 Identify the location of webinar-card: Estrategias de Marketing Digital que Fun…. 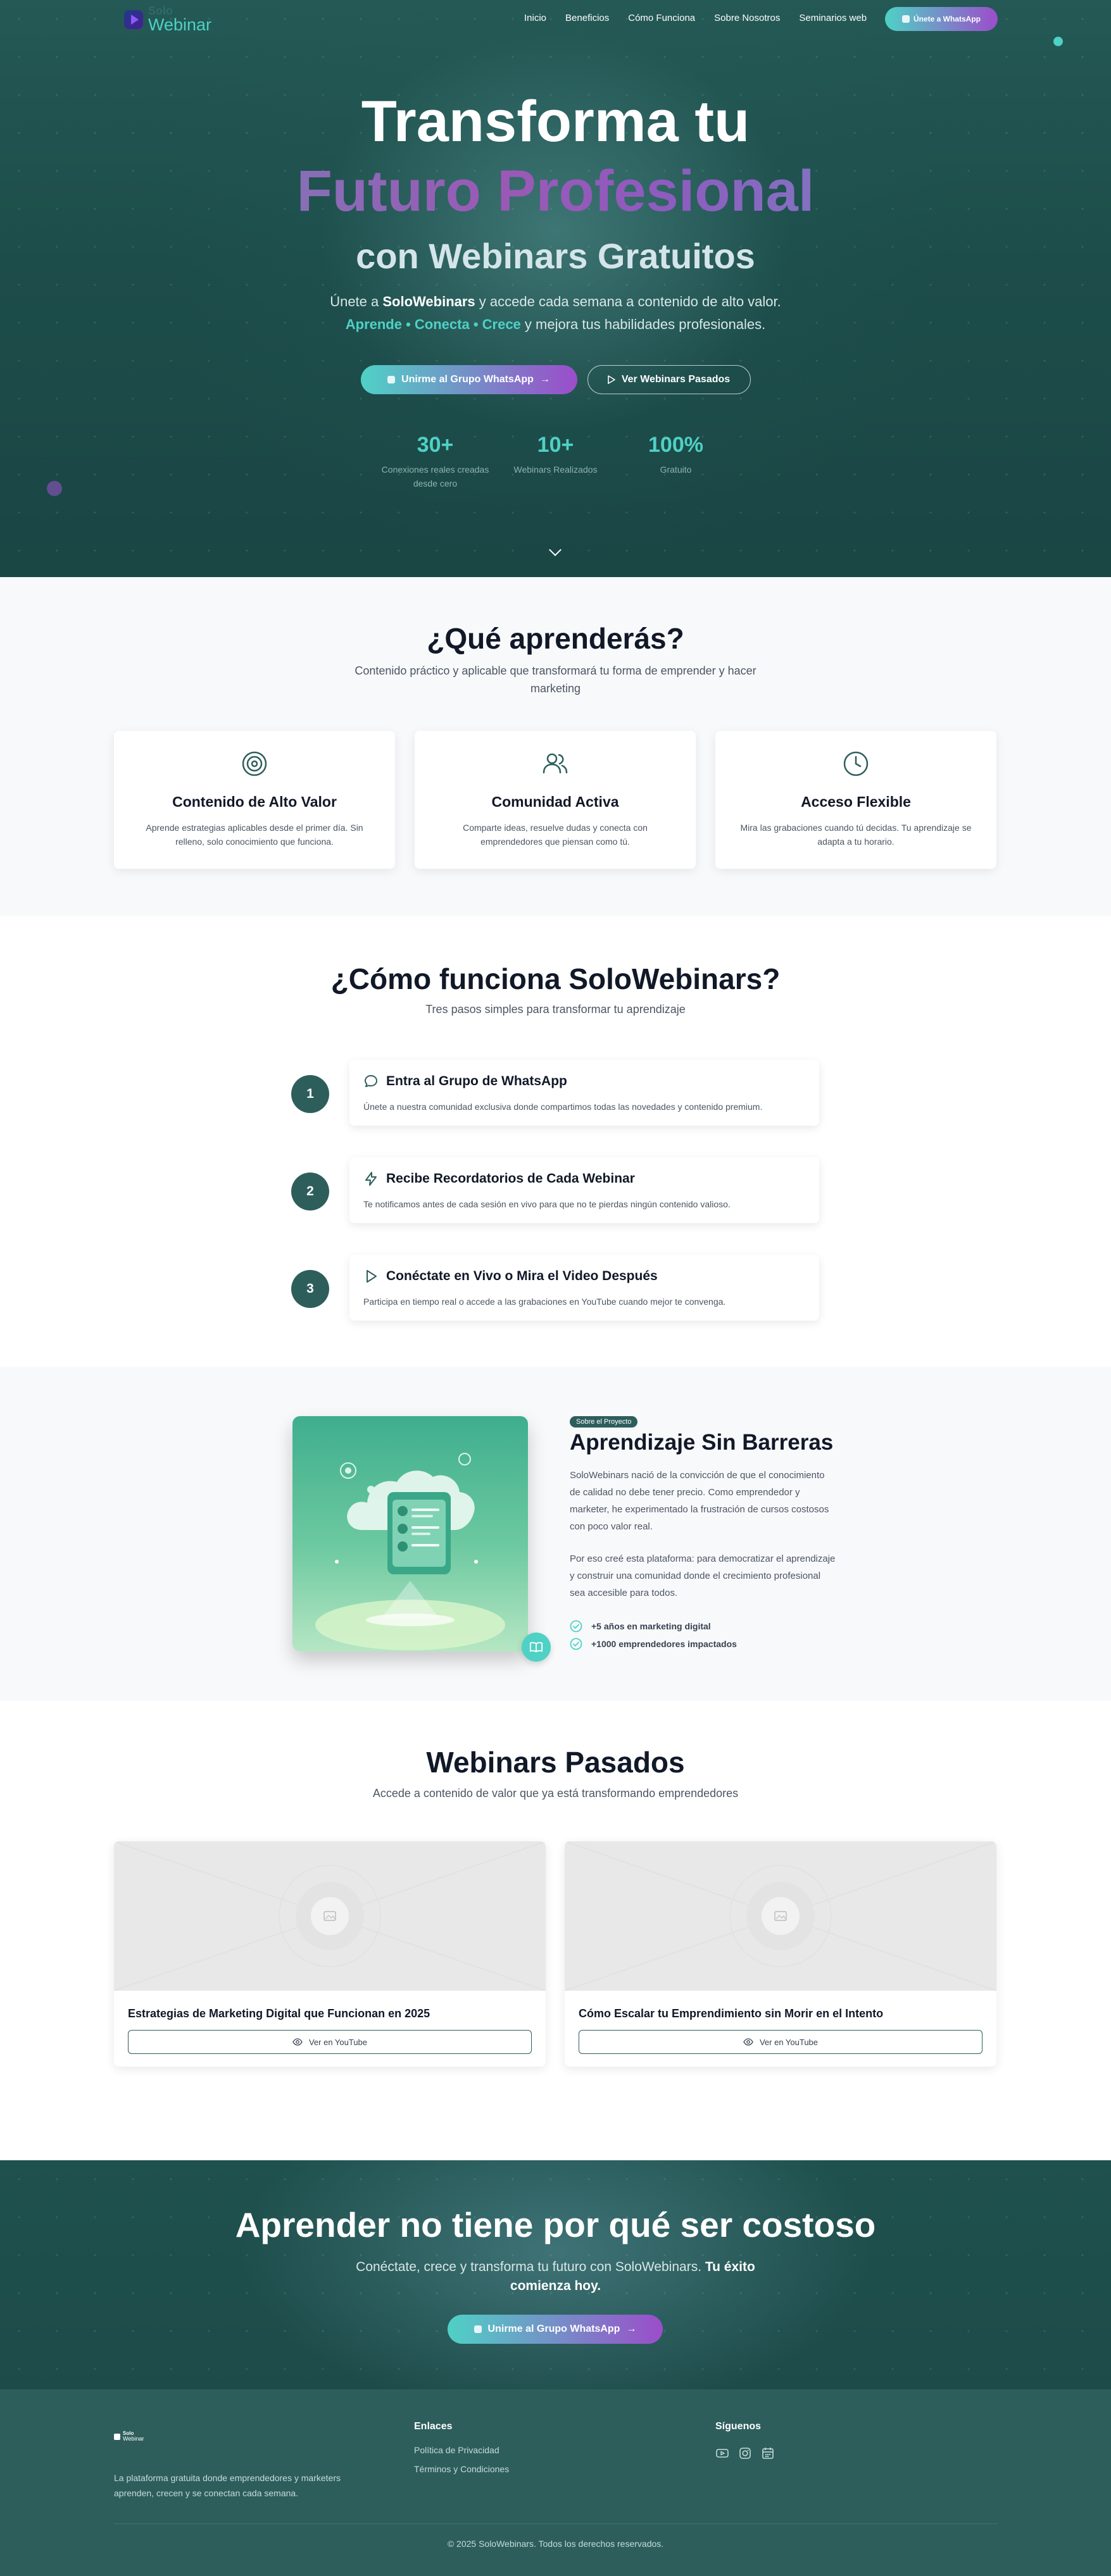
(330, 1954).